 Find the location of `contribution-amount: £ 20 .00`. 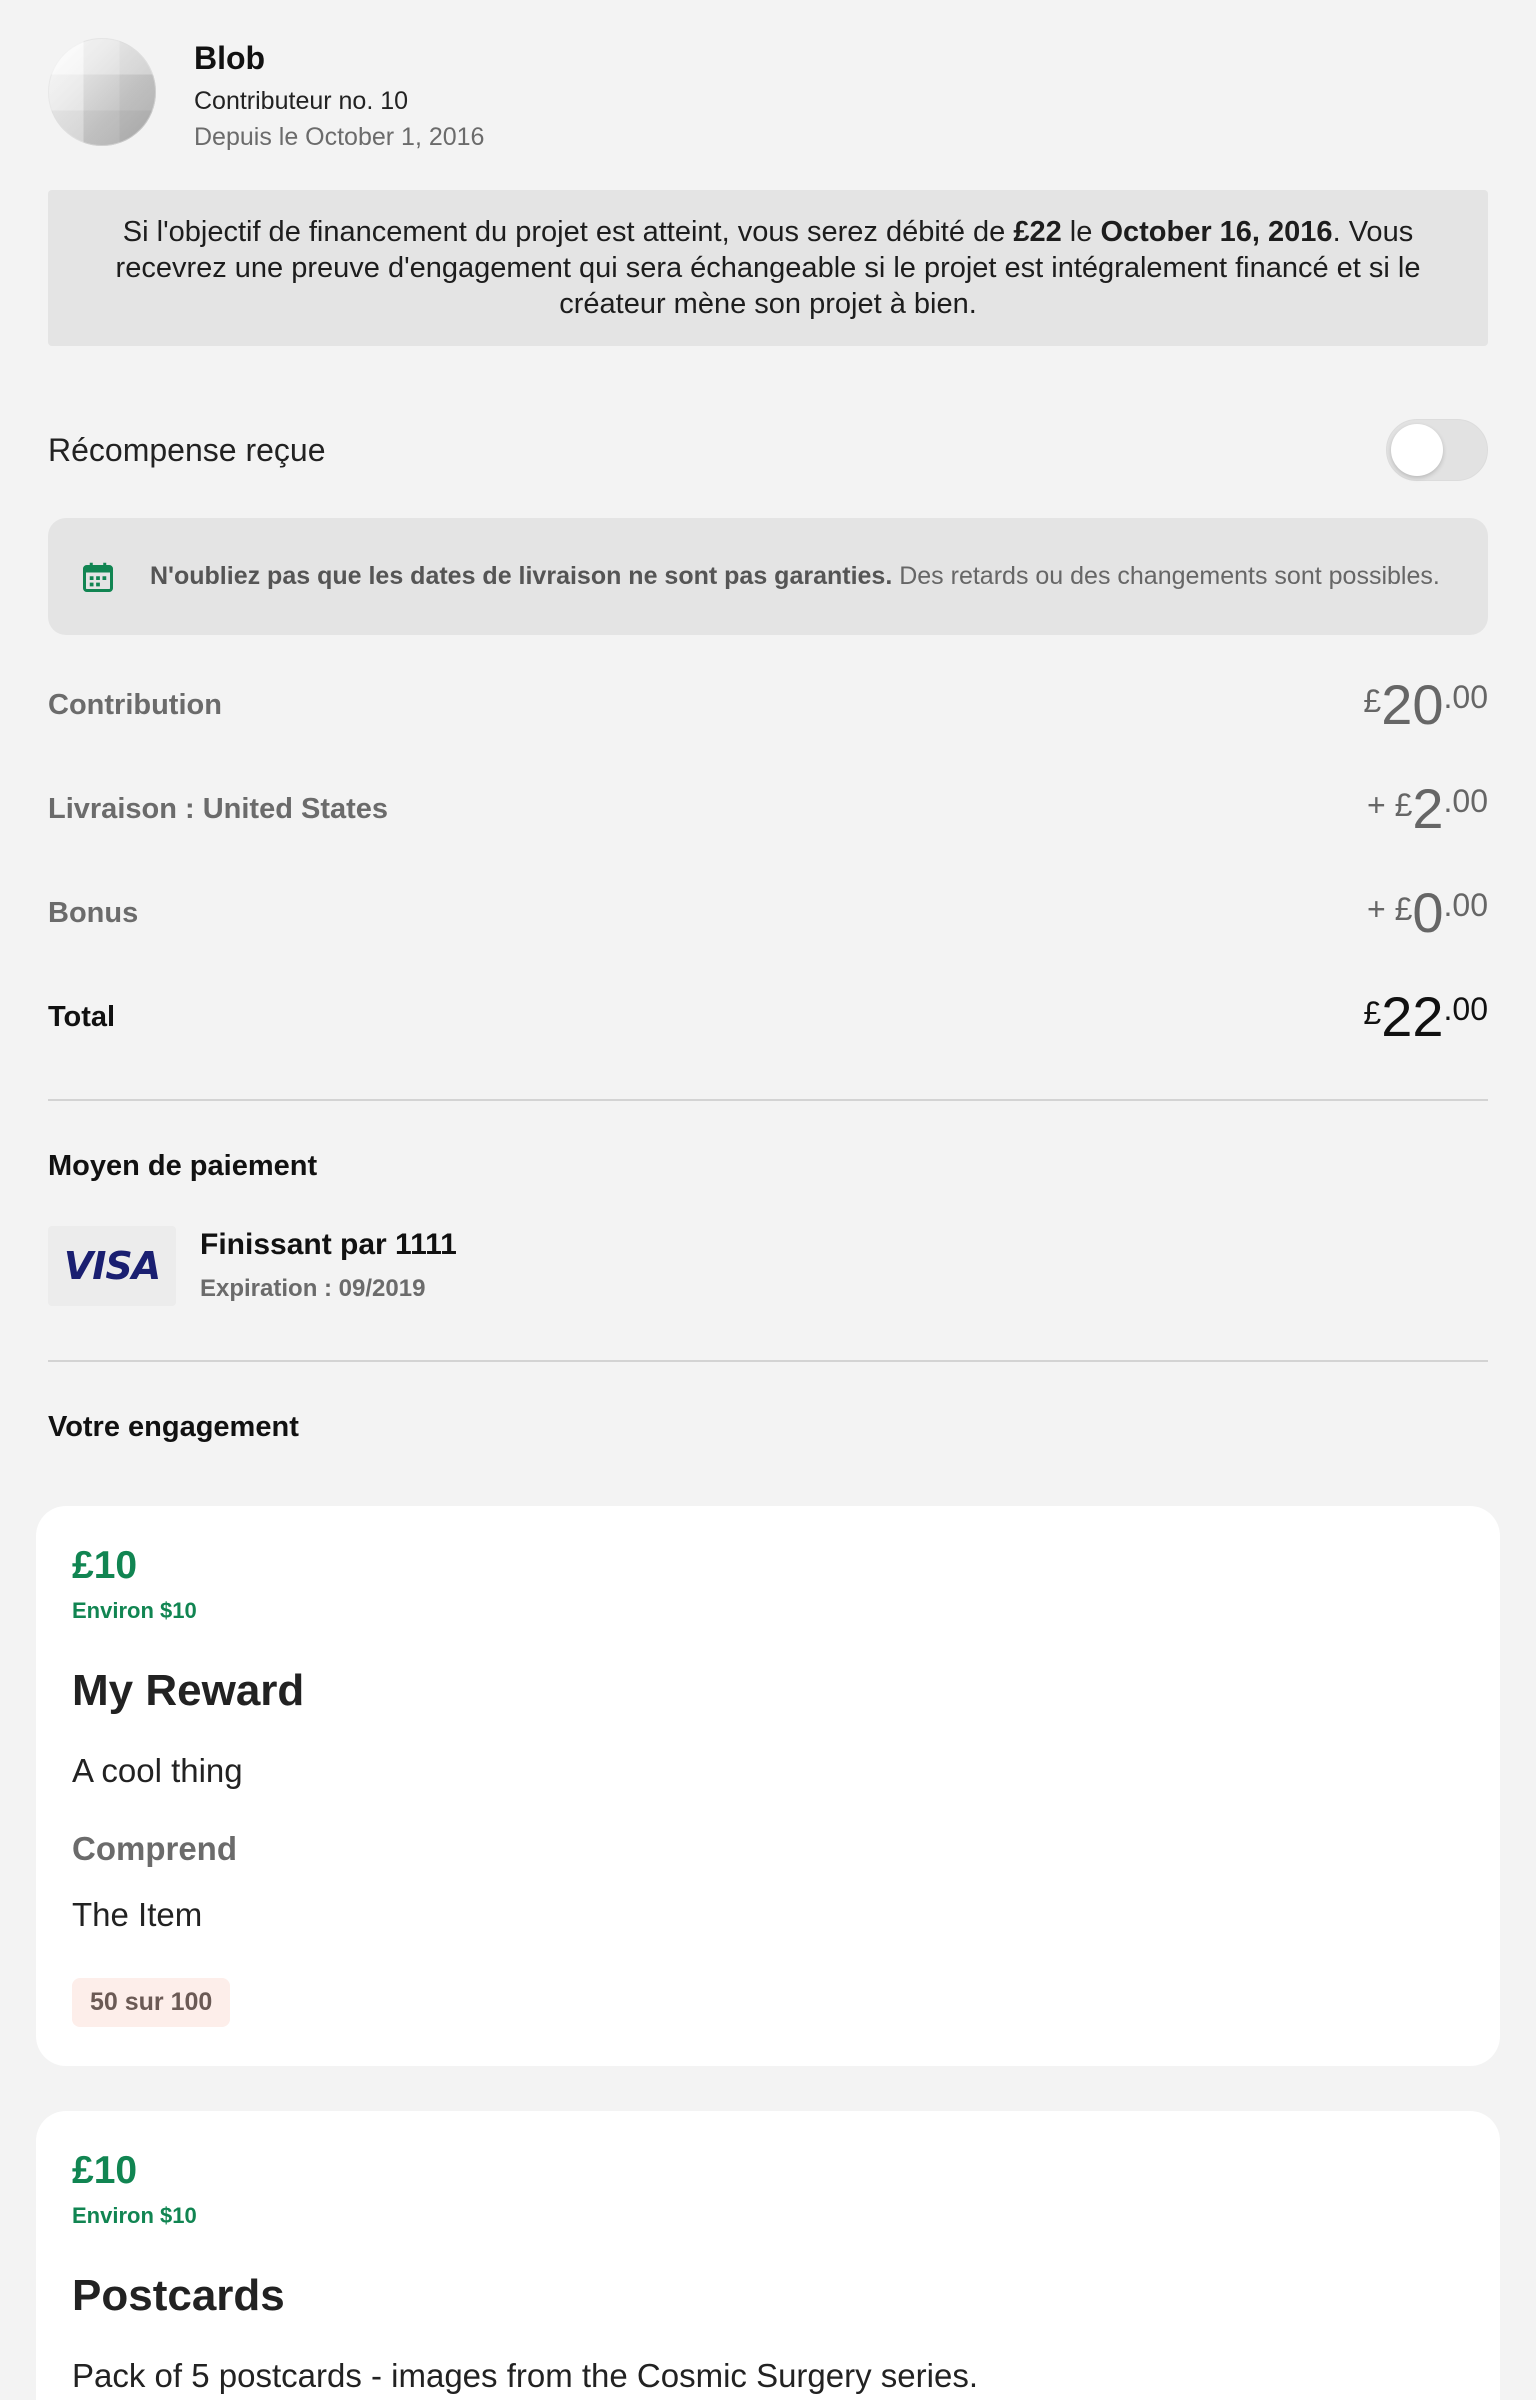

contribution-amount: £ 20 .00 is located at coordinates (1425, 705).